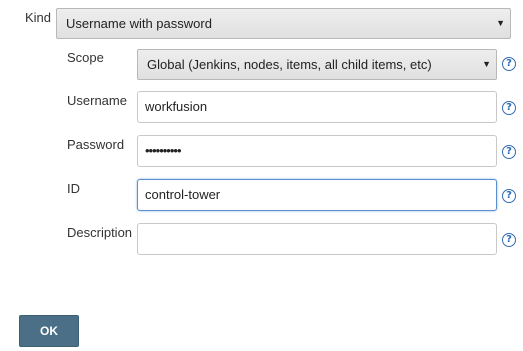 This screenshot has height=351, width=523. Describe the element at coordinates (283, 23) in the screenshot. I see `kind-select: Username with password ▼` at that location.